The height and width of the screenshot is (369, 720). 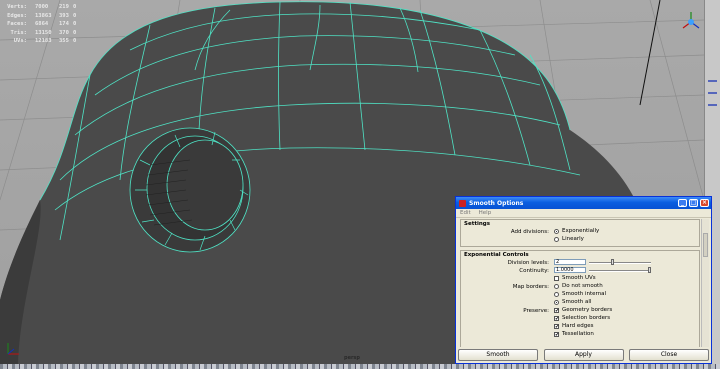 I want to click on radio-smooth-internal: Smooth internal, so click(x=580, y=294).